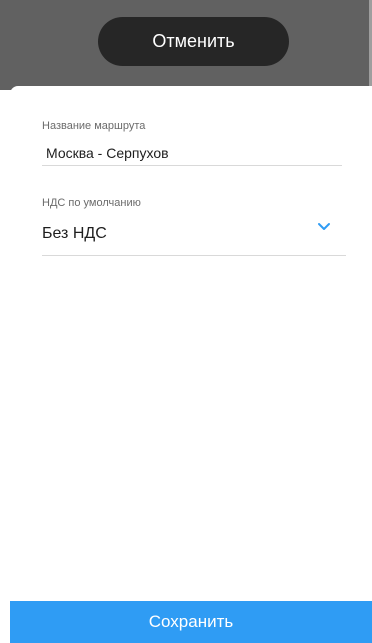 The width and height of the screenshot is (372, 643). What do you see at coordinates (194, 255) in the screenshot?
I see `vat-underline` at bounding box center [194, 255].